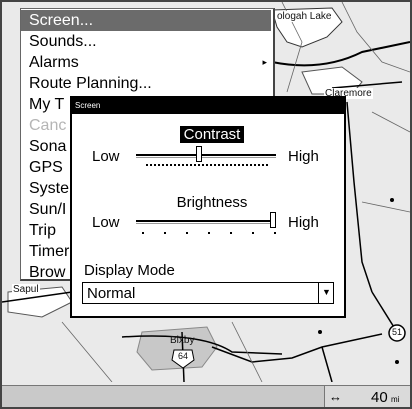 The width and height of the screenshot is (412, 409). Describe the element at coordinates (129, 270) in the screenshot. I see `display-mode-label: Display Mode` at that location.